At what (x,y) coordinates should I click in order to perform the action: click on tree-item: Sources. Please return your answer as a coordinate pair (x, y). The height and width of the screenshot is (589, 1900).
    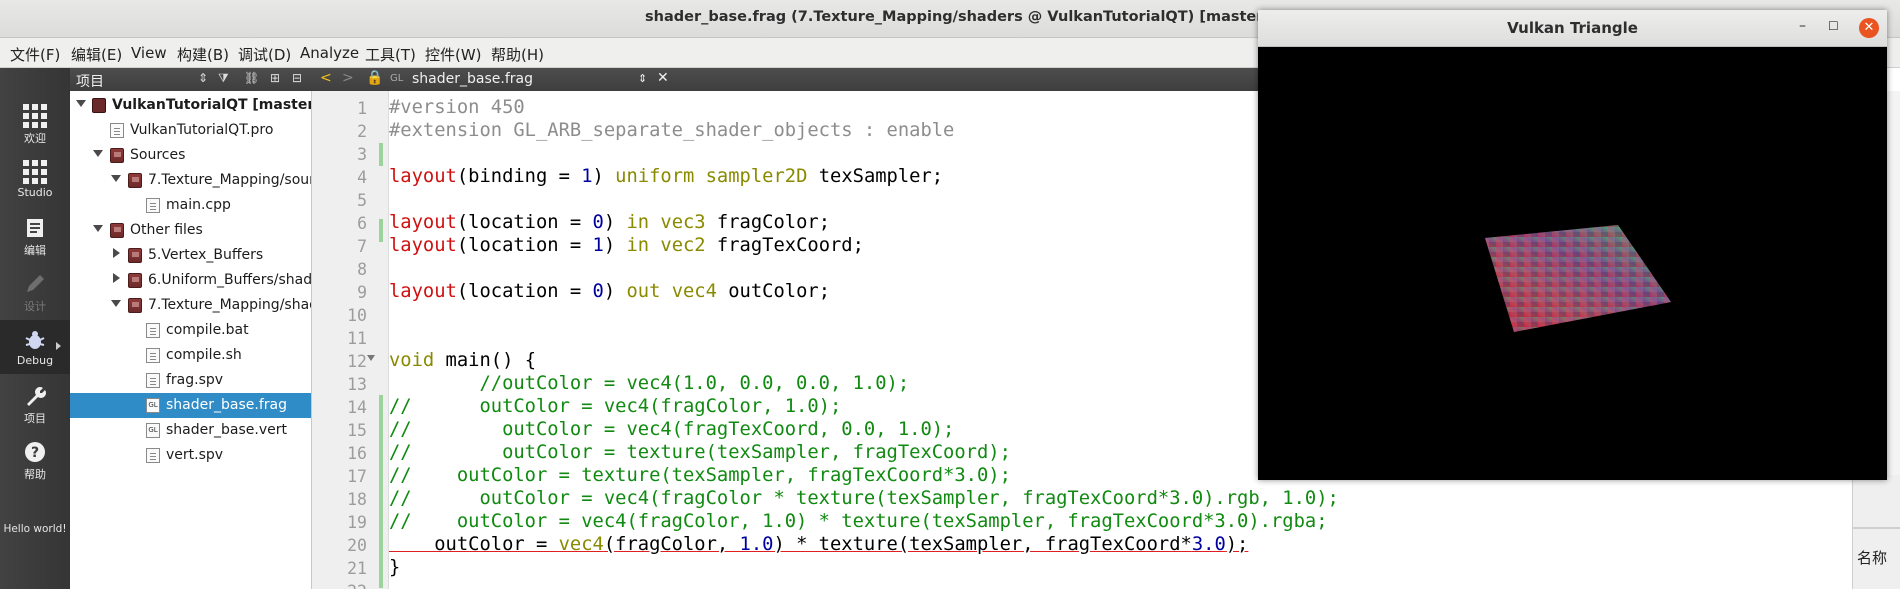
    Looking at the image, I should click on (190, 155).